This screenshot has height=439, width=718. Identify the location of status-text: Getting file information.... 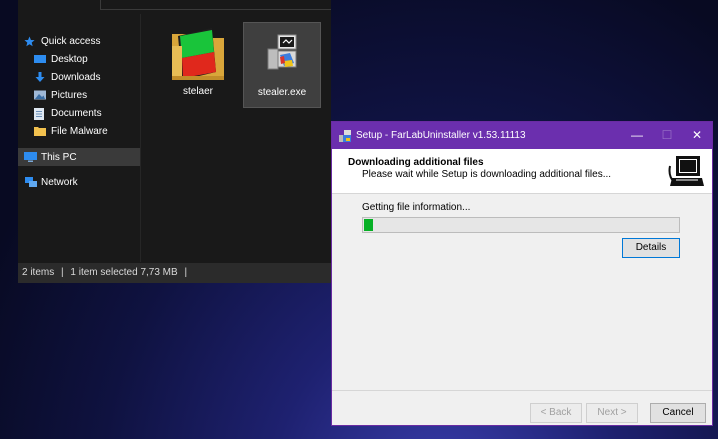
(416, 207).